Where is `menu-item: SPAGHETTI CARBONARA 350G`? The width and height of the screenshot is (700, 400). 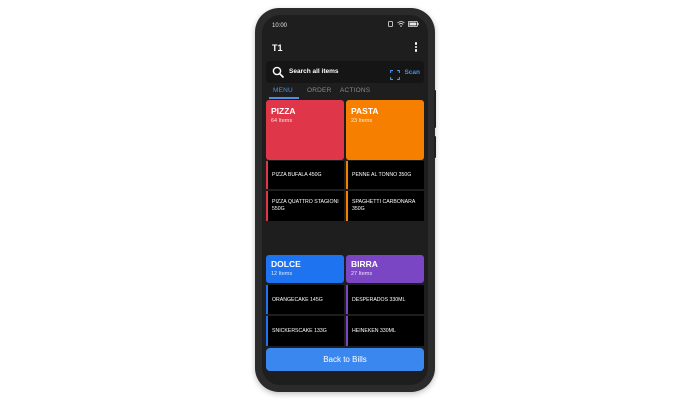 menu-item: SPAGHETTI CARBONARA 350G is located at coordinates (385, 206).